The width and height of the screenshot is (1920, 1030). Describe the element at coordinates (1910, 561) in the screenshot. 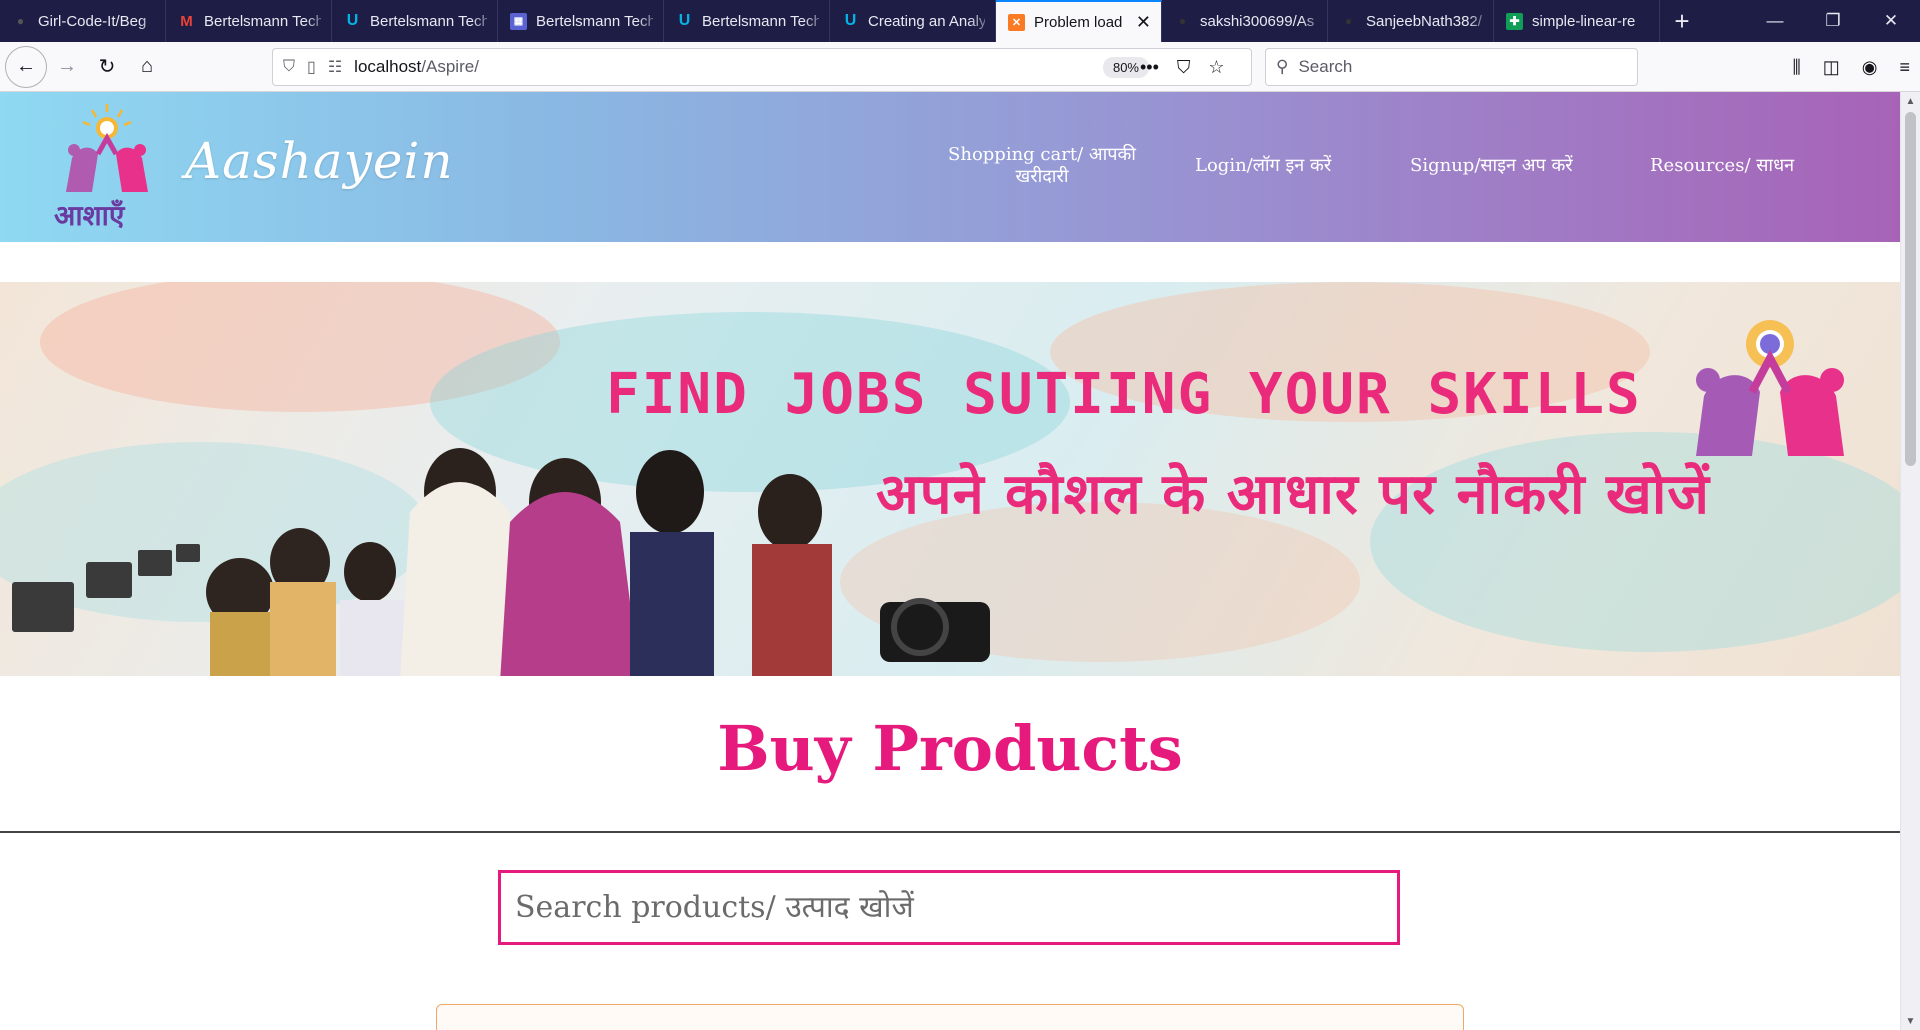

I see `page-scrollbar: ▲ ▼` at that location.